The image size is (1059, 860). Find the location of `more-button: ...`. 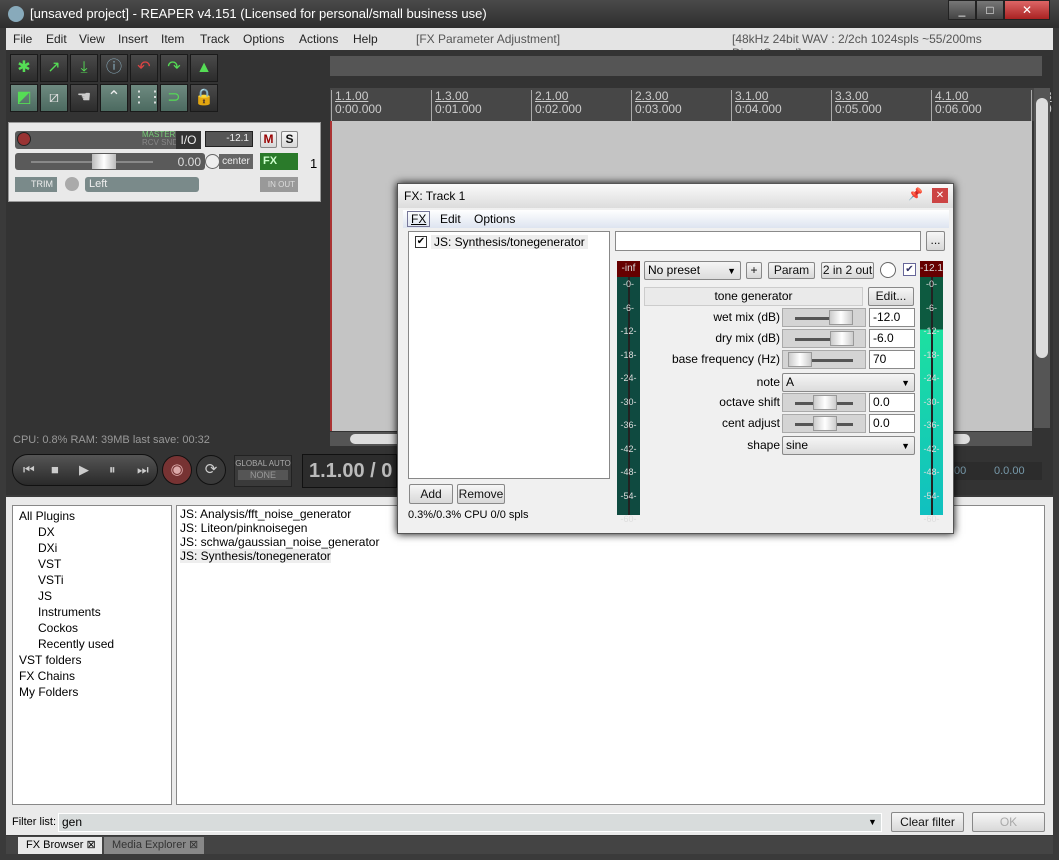

more-button: ... is located at coordinates (935, 241).